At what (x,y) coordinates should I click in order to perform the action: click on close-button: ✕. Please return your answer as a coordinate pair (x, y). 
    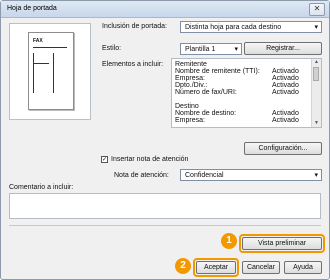
    Looking at the image, I should click on (317, 9).